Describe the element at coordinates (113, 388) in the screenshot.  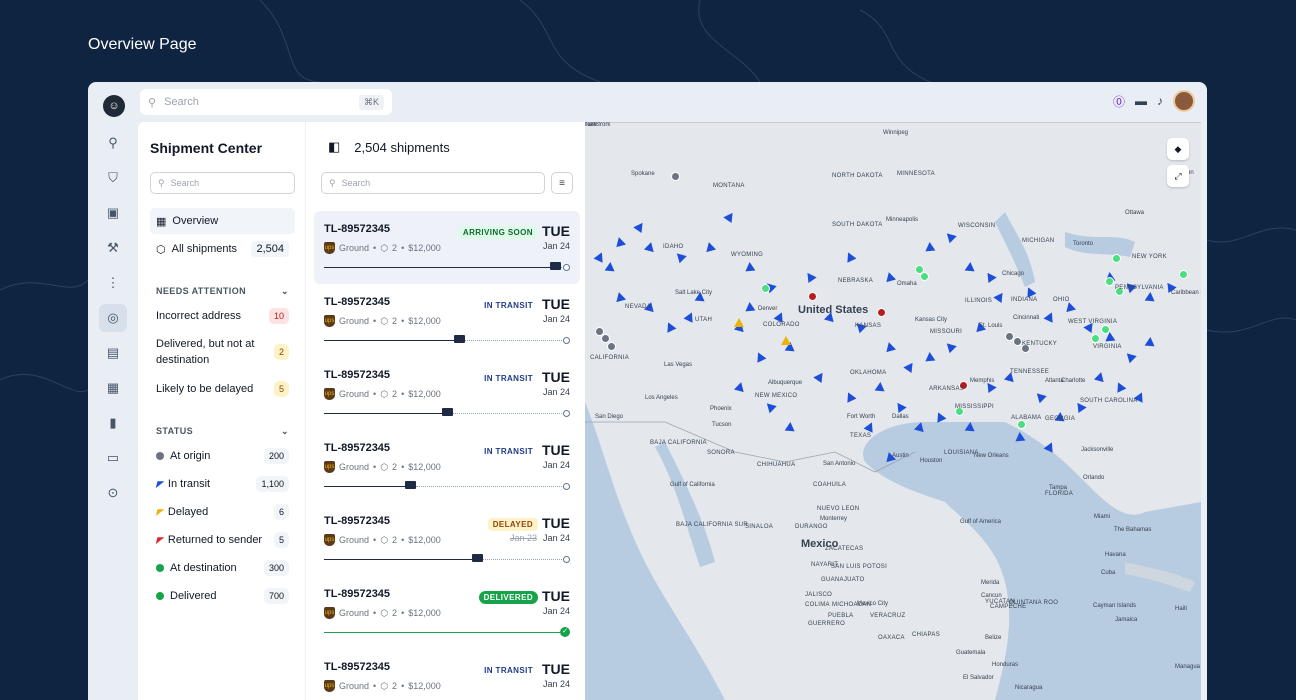
I see `rail-document-icon: ▦` at that location.